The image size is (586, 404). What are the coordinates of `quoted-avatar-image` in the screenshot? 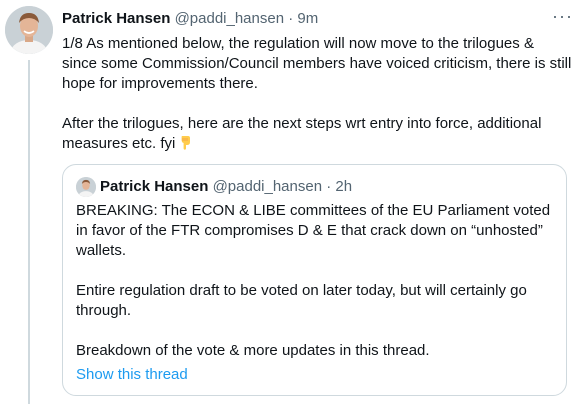 It's located at (86, 187).